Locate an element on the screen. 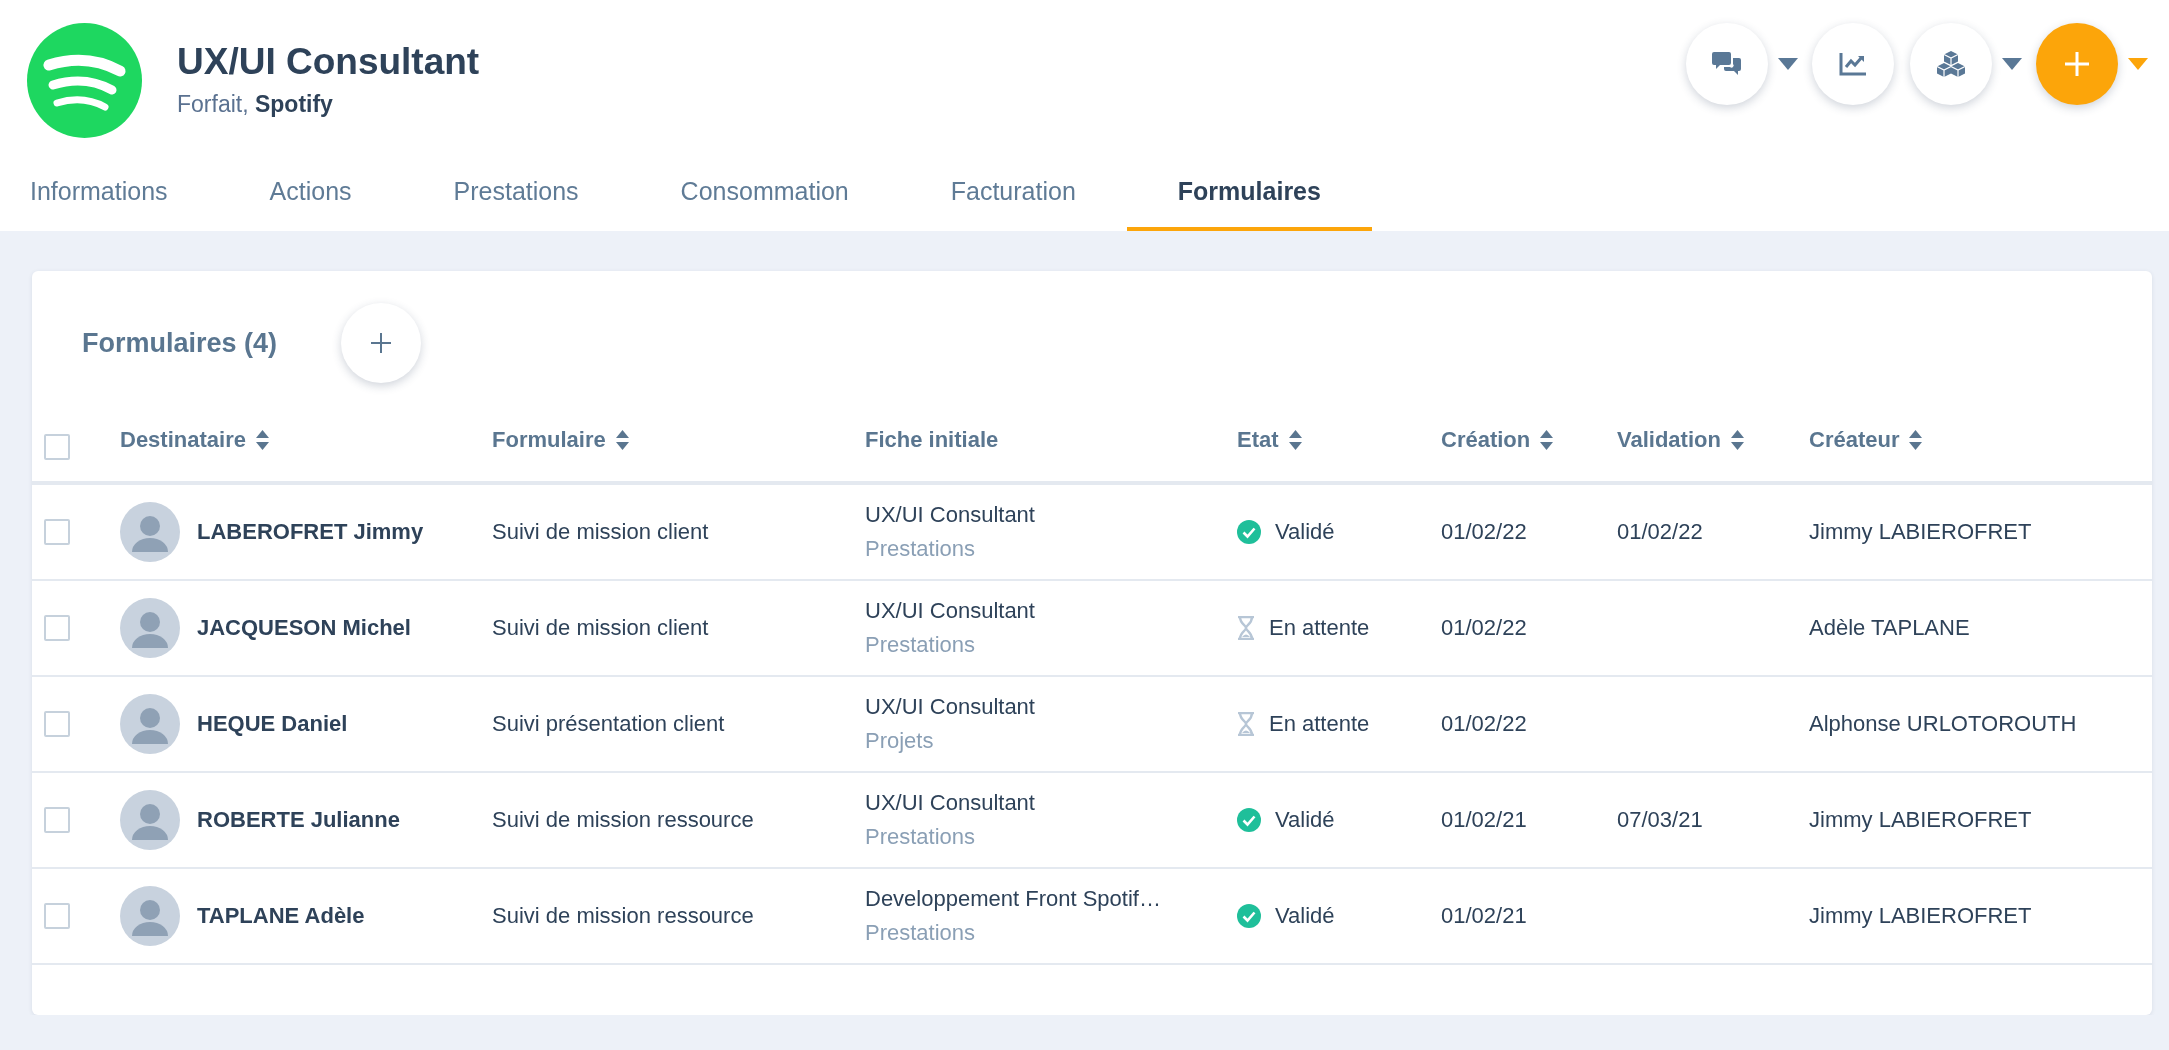  recipient-name: HEQUE Daniel is located at coordinates (272, 724).